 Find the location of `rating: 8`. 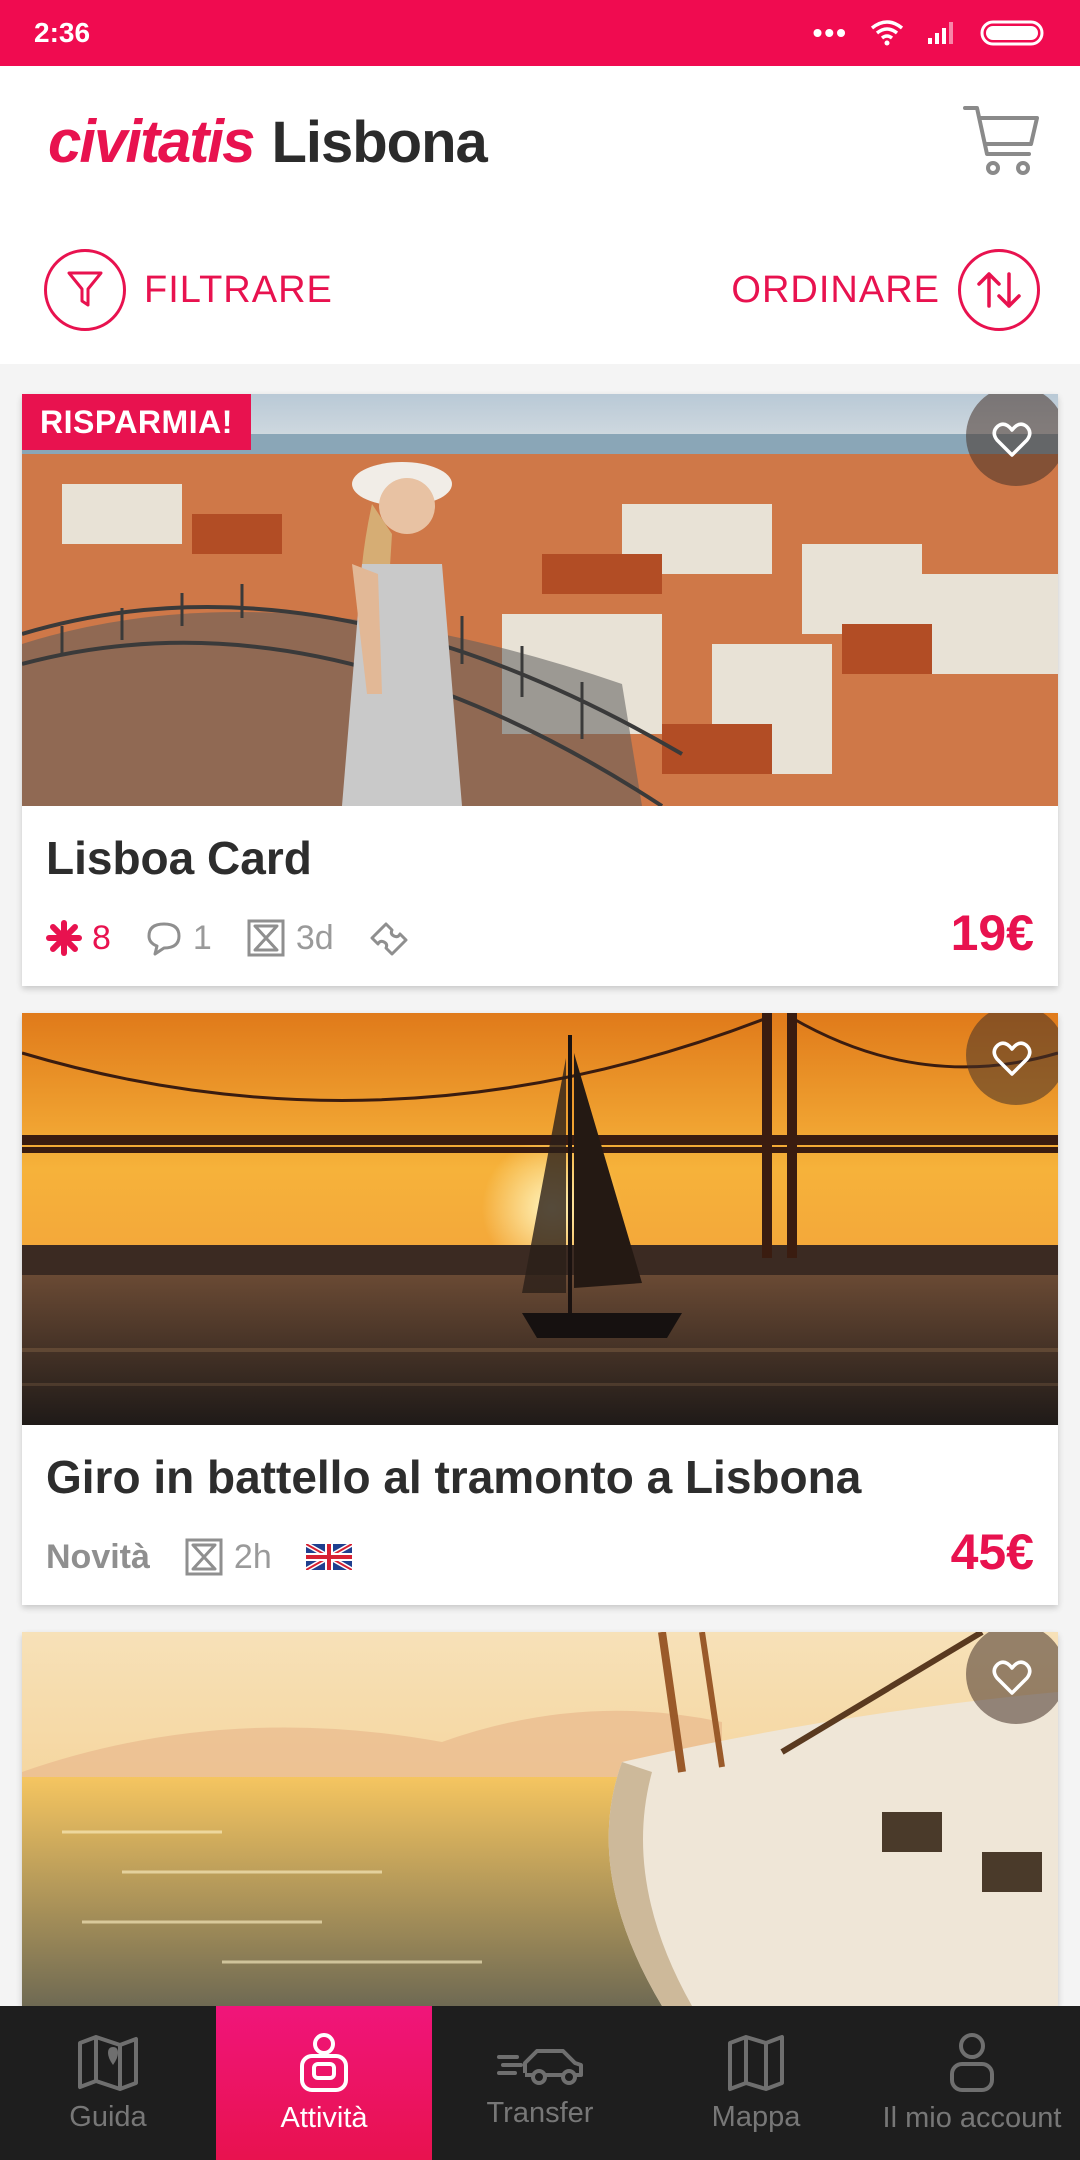

rating: 8 is located at coordinates (78, 938).